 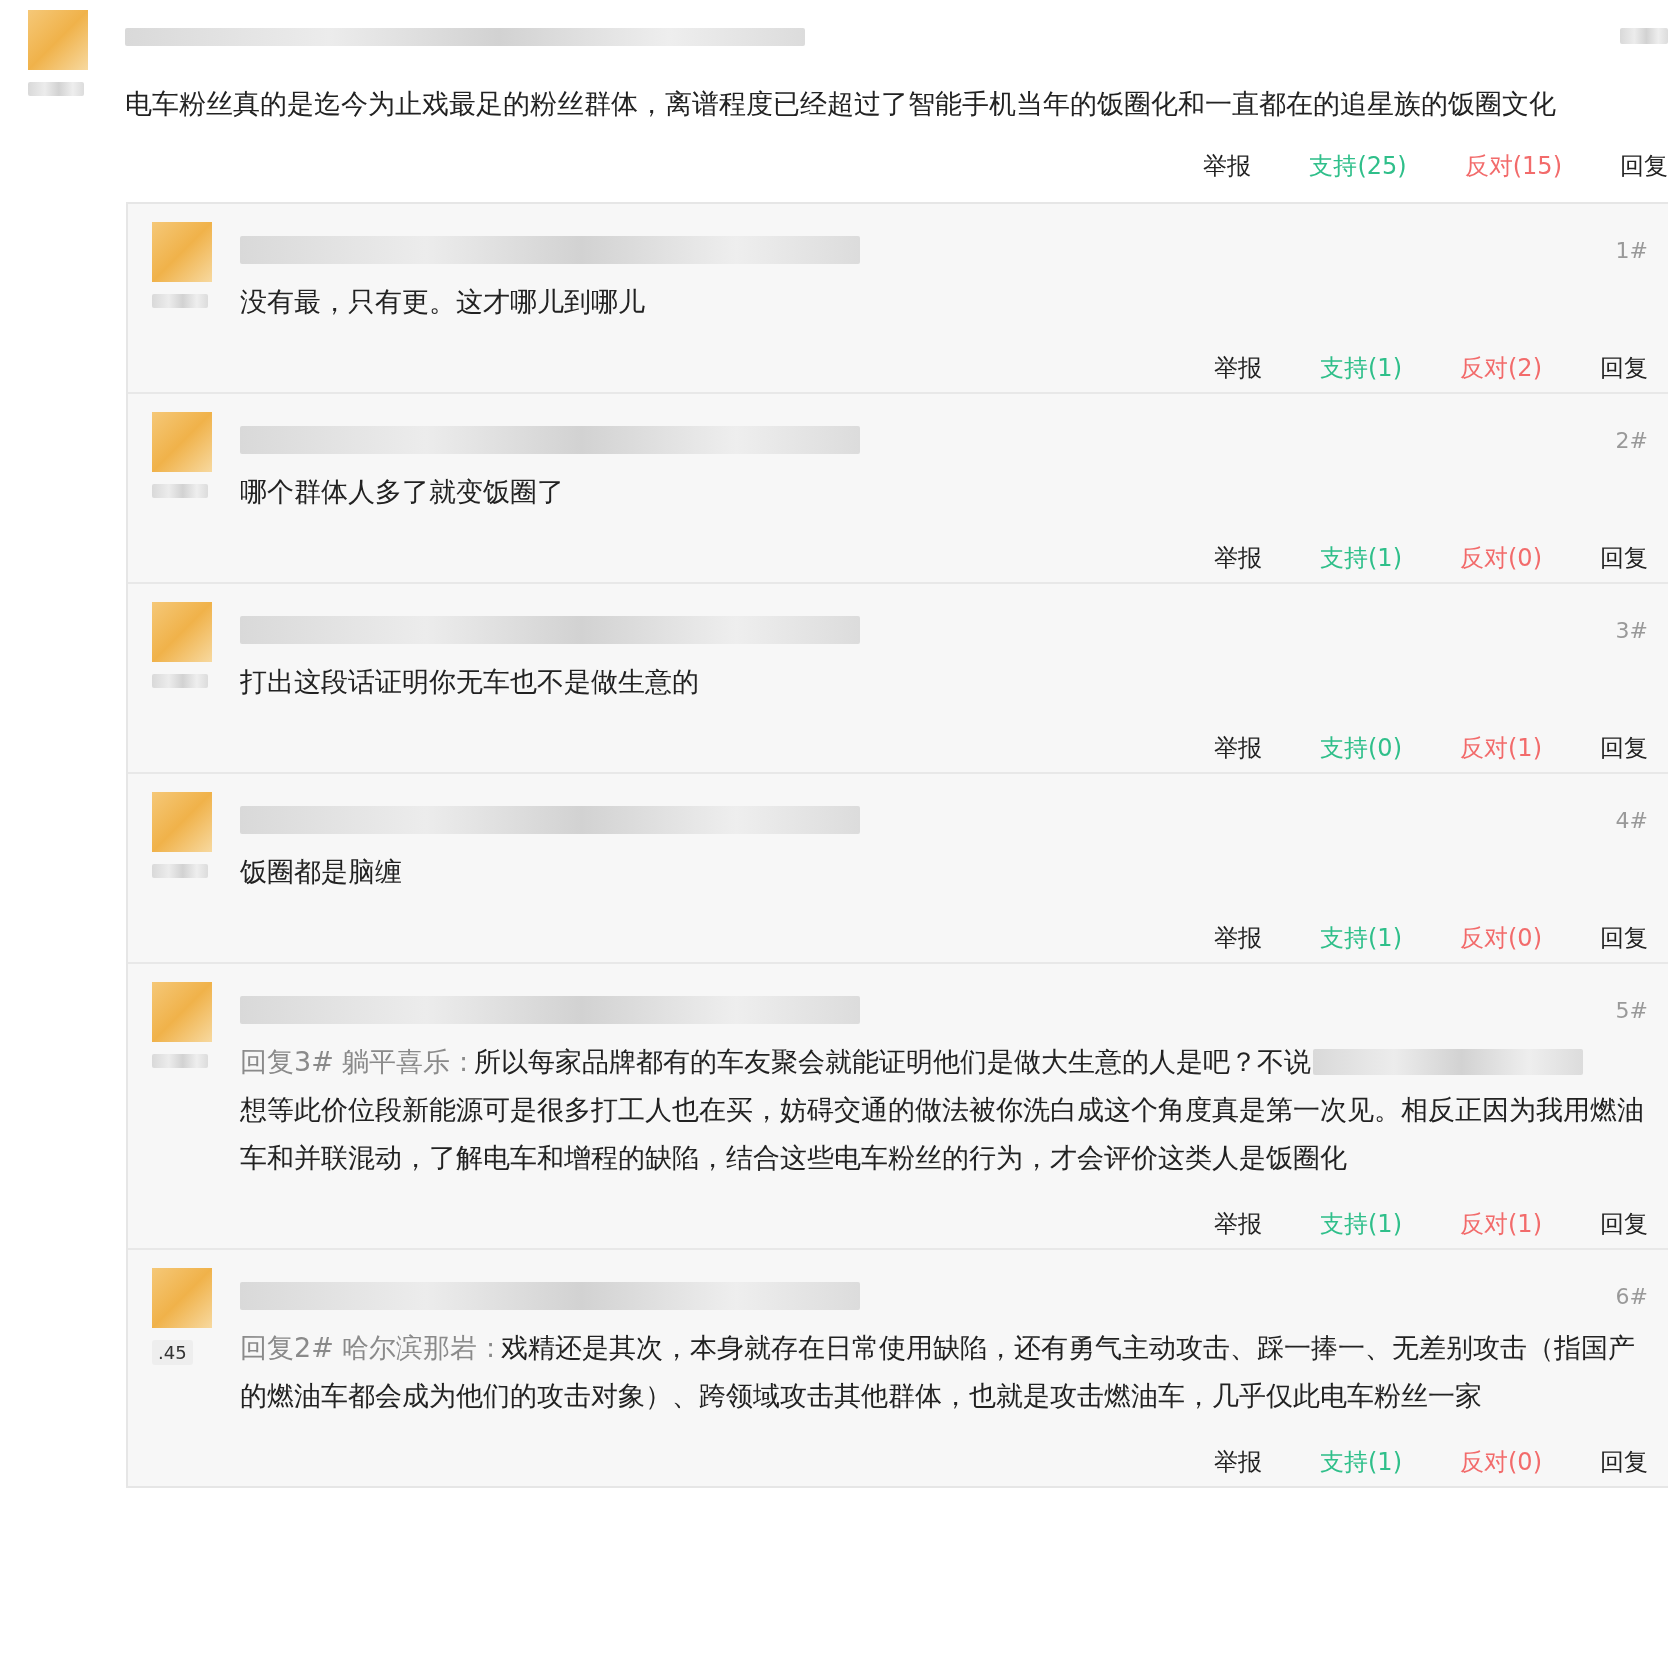 What do you see at coordinates (1631, 440) in the screenshot?
I see `floor-number: 2#` at bounding box center [1631, 440].